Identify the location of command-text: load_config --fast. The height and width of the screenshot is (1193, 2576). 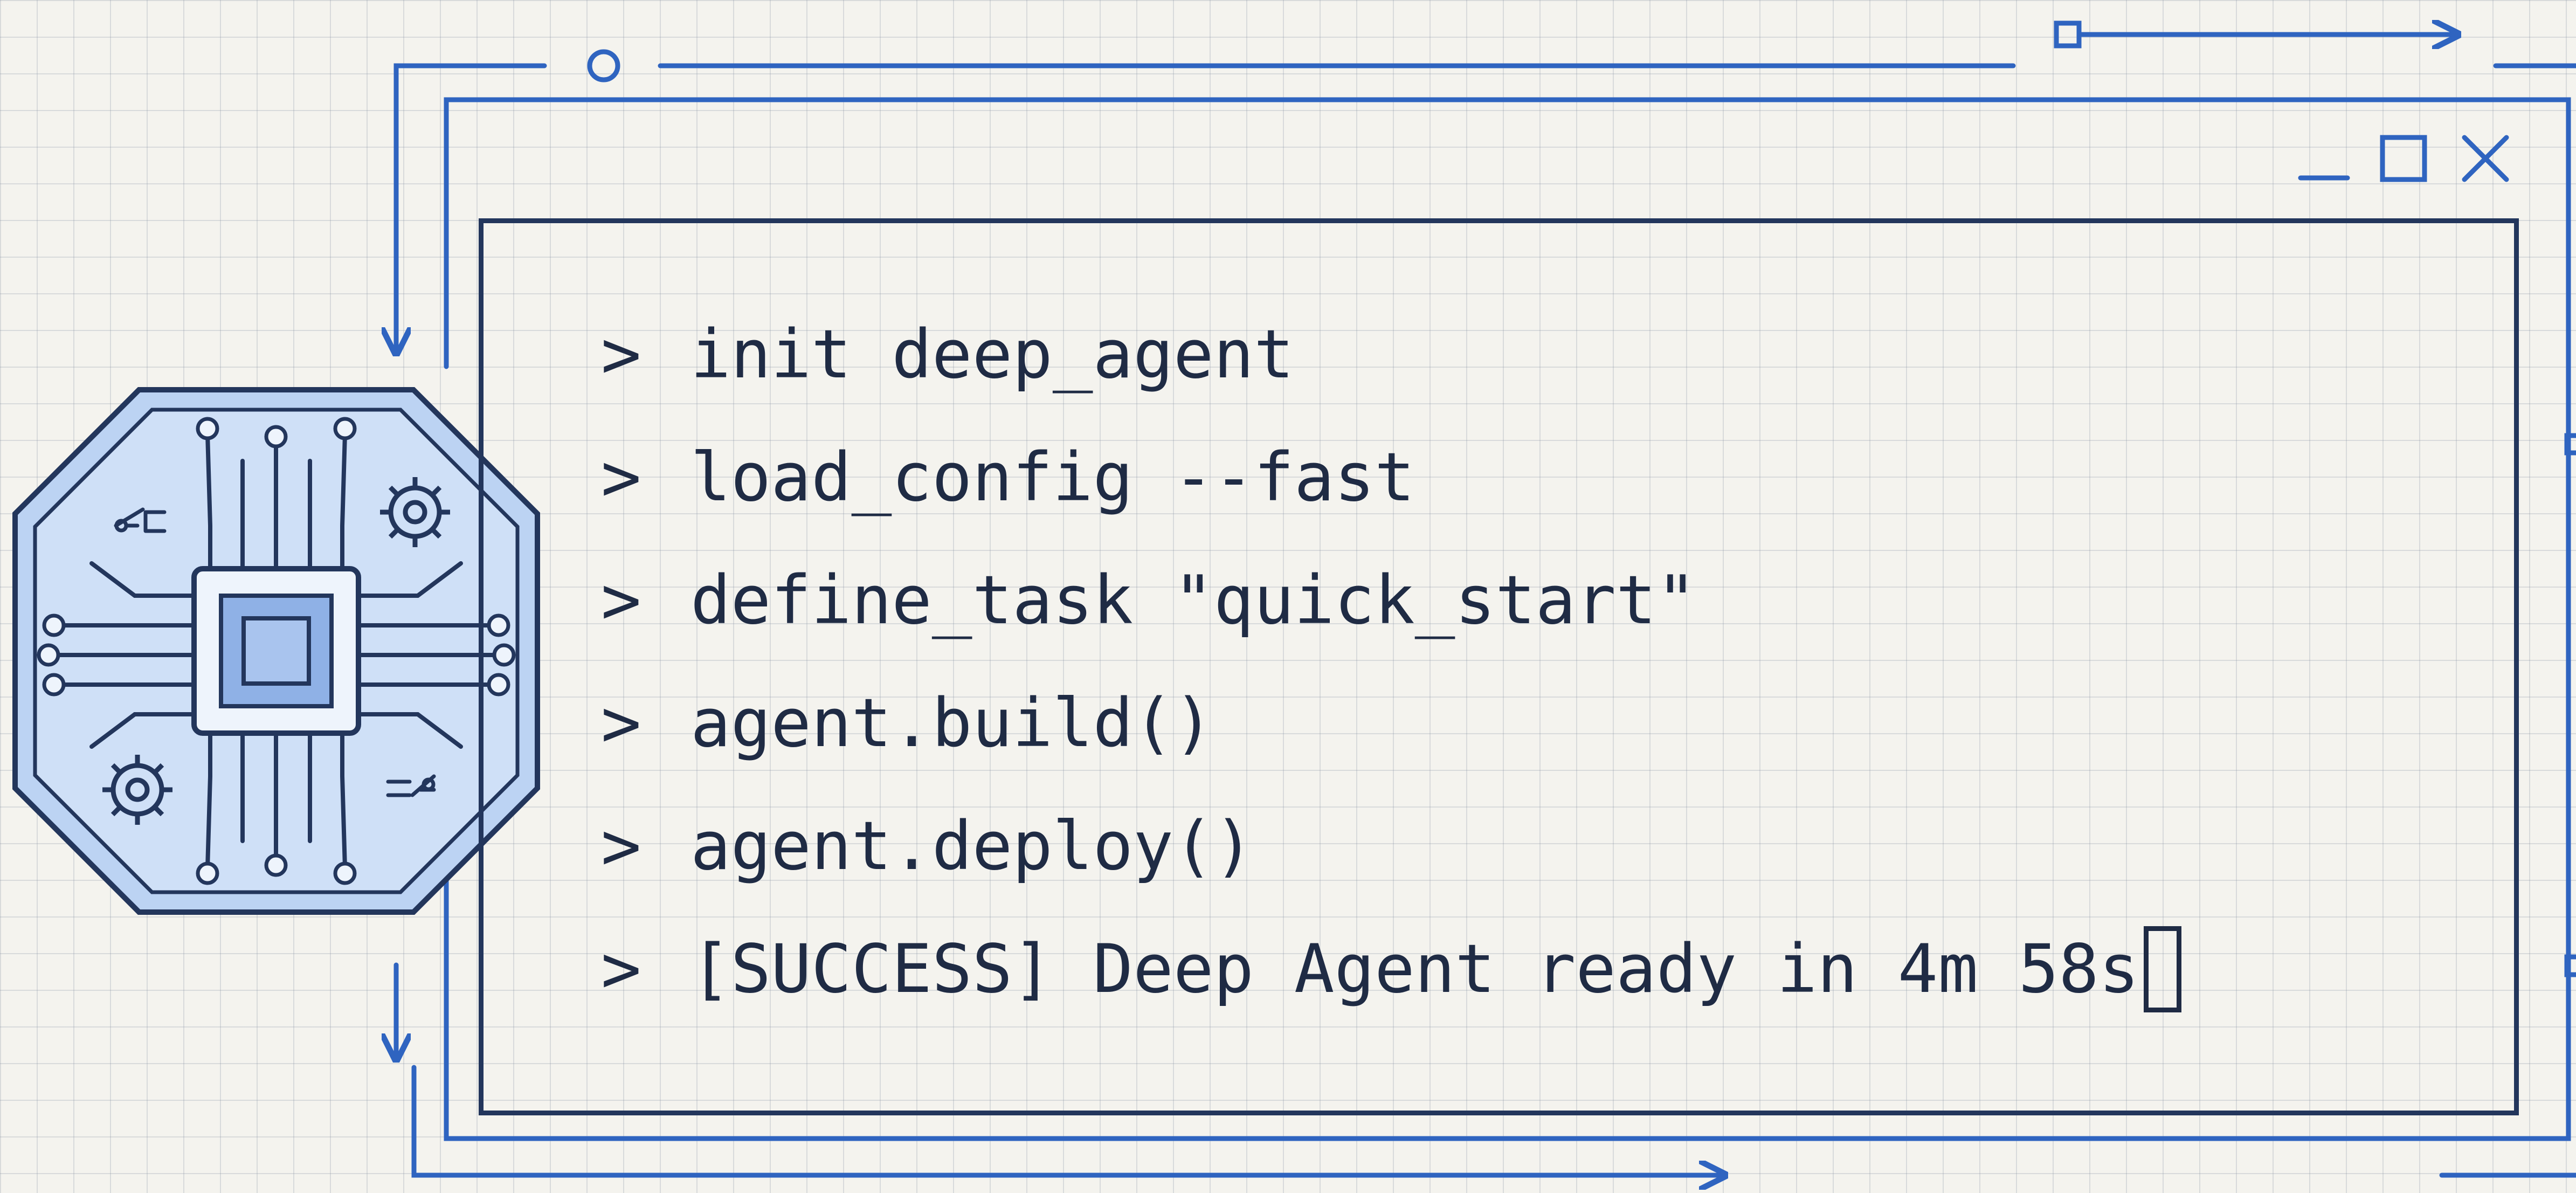
(1052, 477).